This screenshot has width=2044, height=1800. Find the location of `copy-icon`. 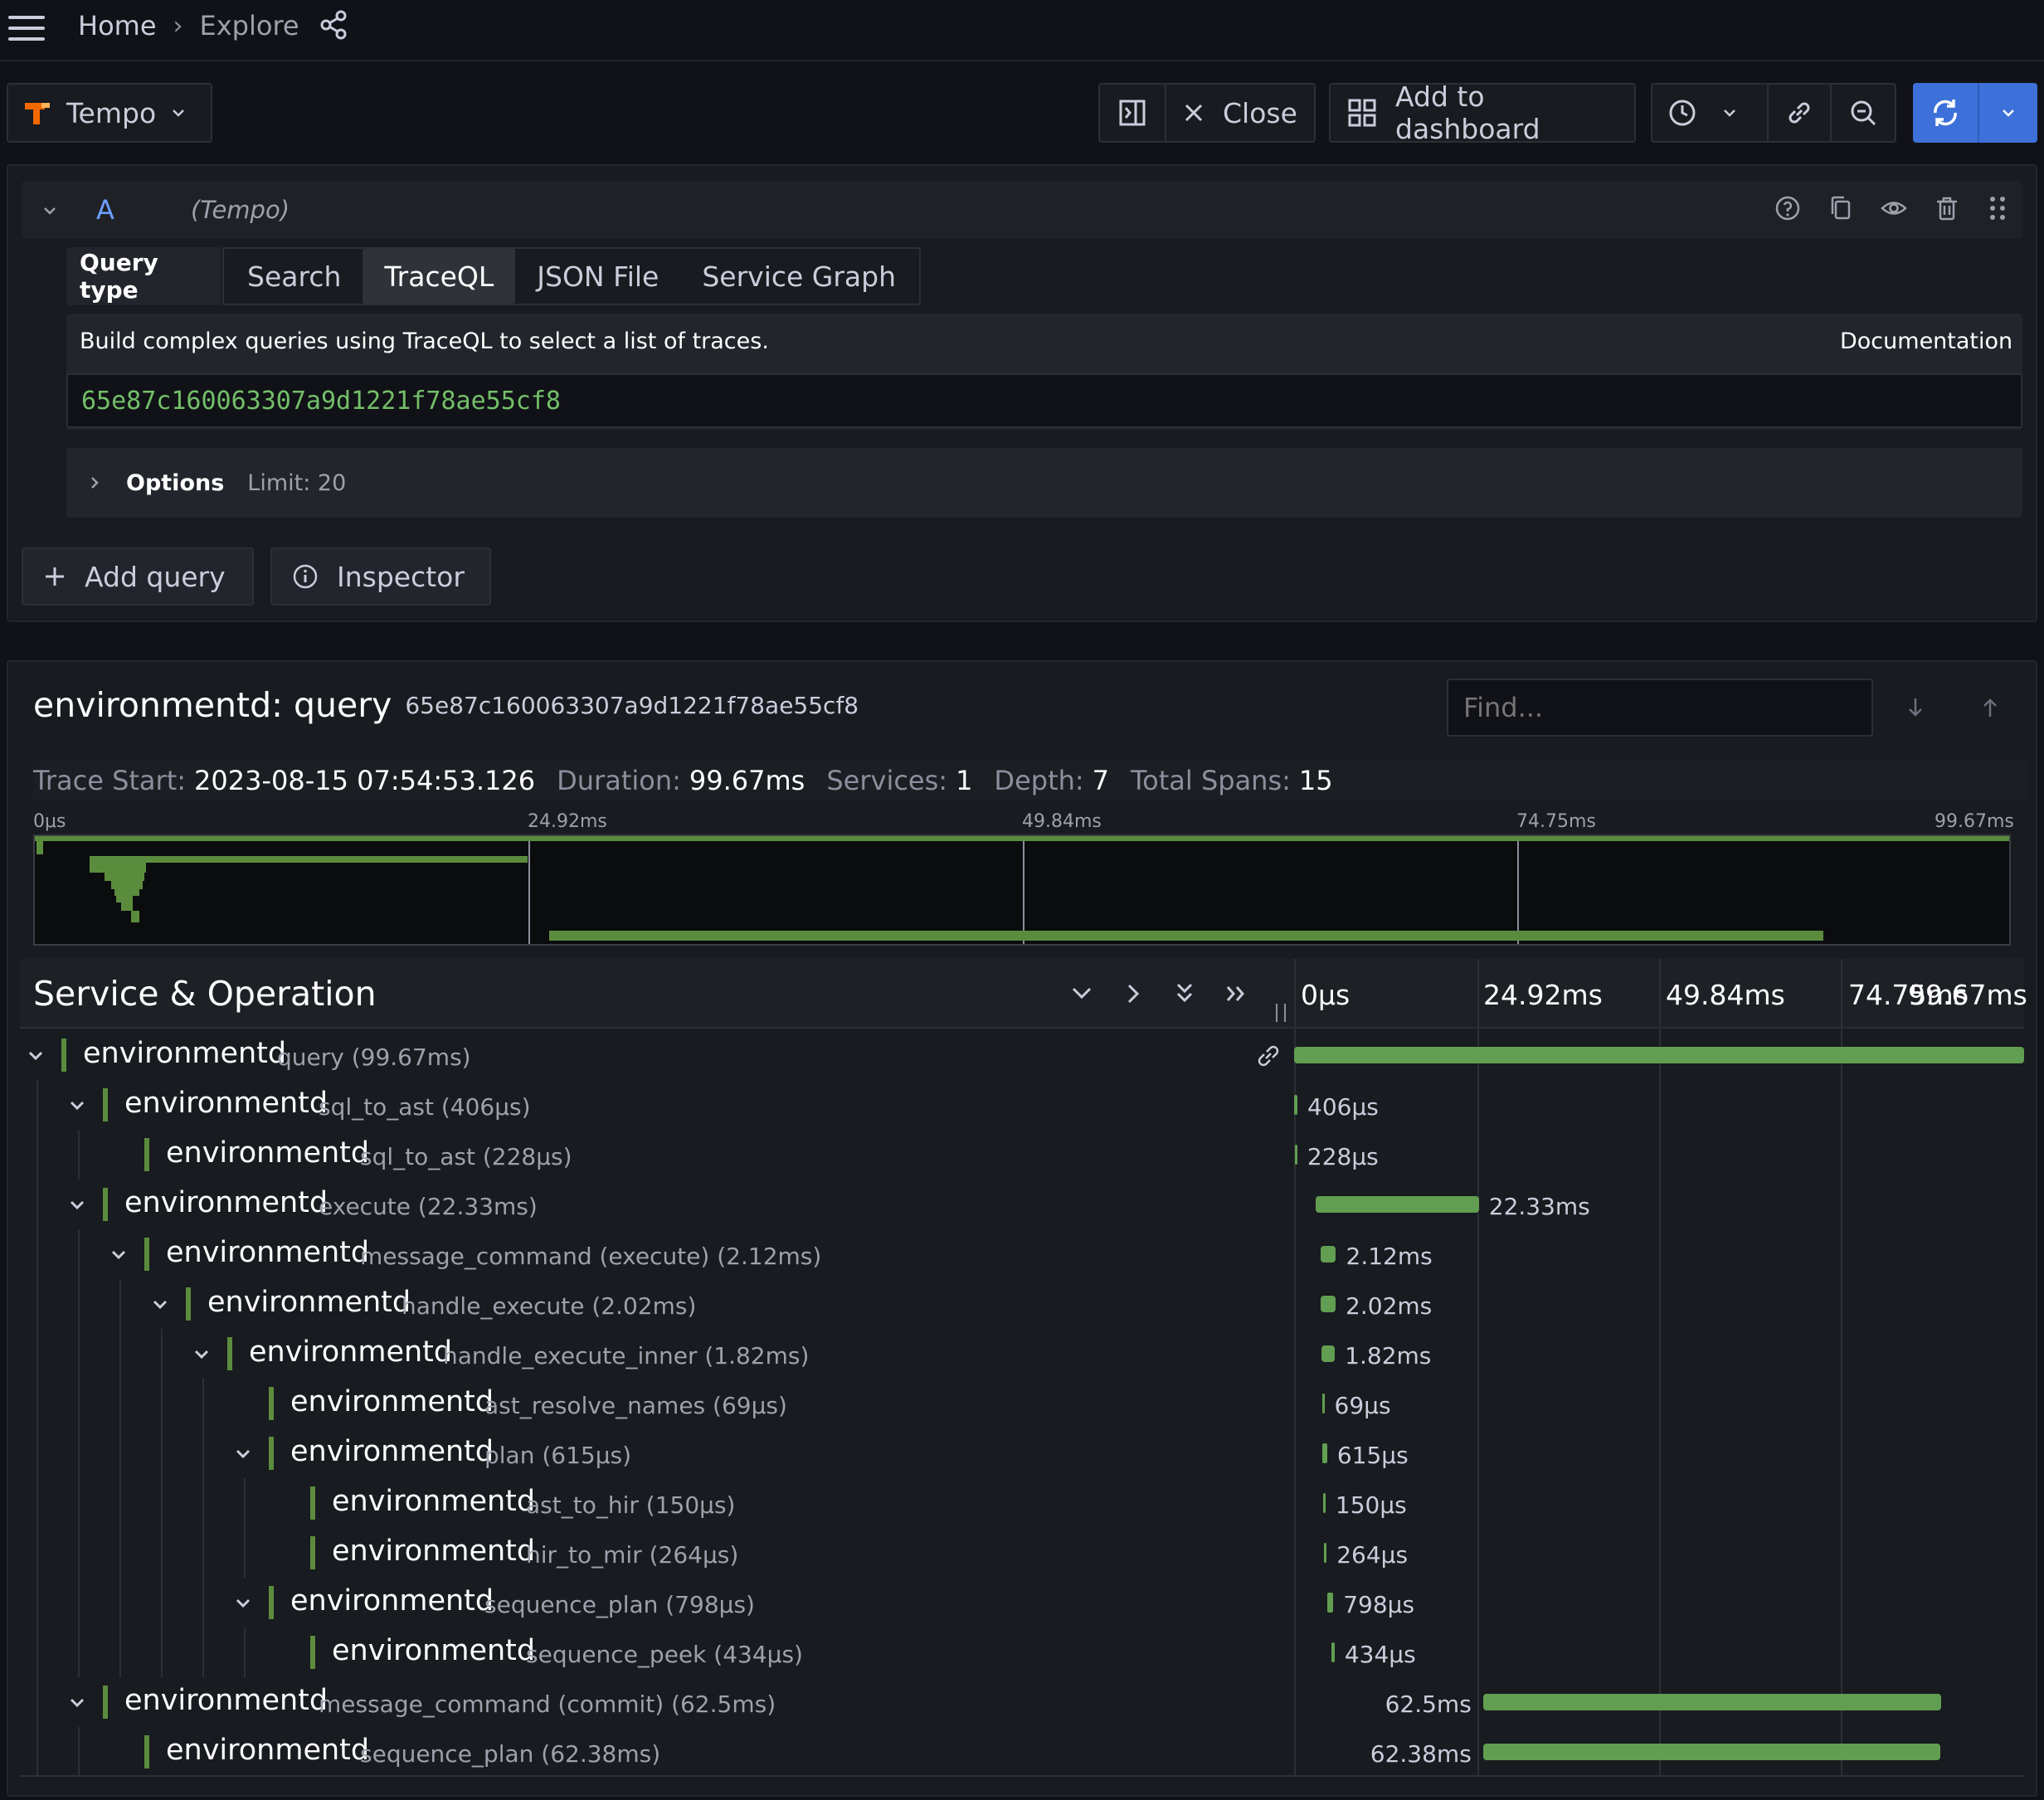

copy-icon is located at coordinates (1841, 208).